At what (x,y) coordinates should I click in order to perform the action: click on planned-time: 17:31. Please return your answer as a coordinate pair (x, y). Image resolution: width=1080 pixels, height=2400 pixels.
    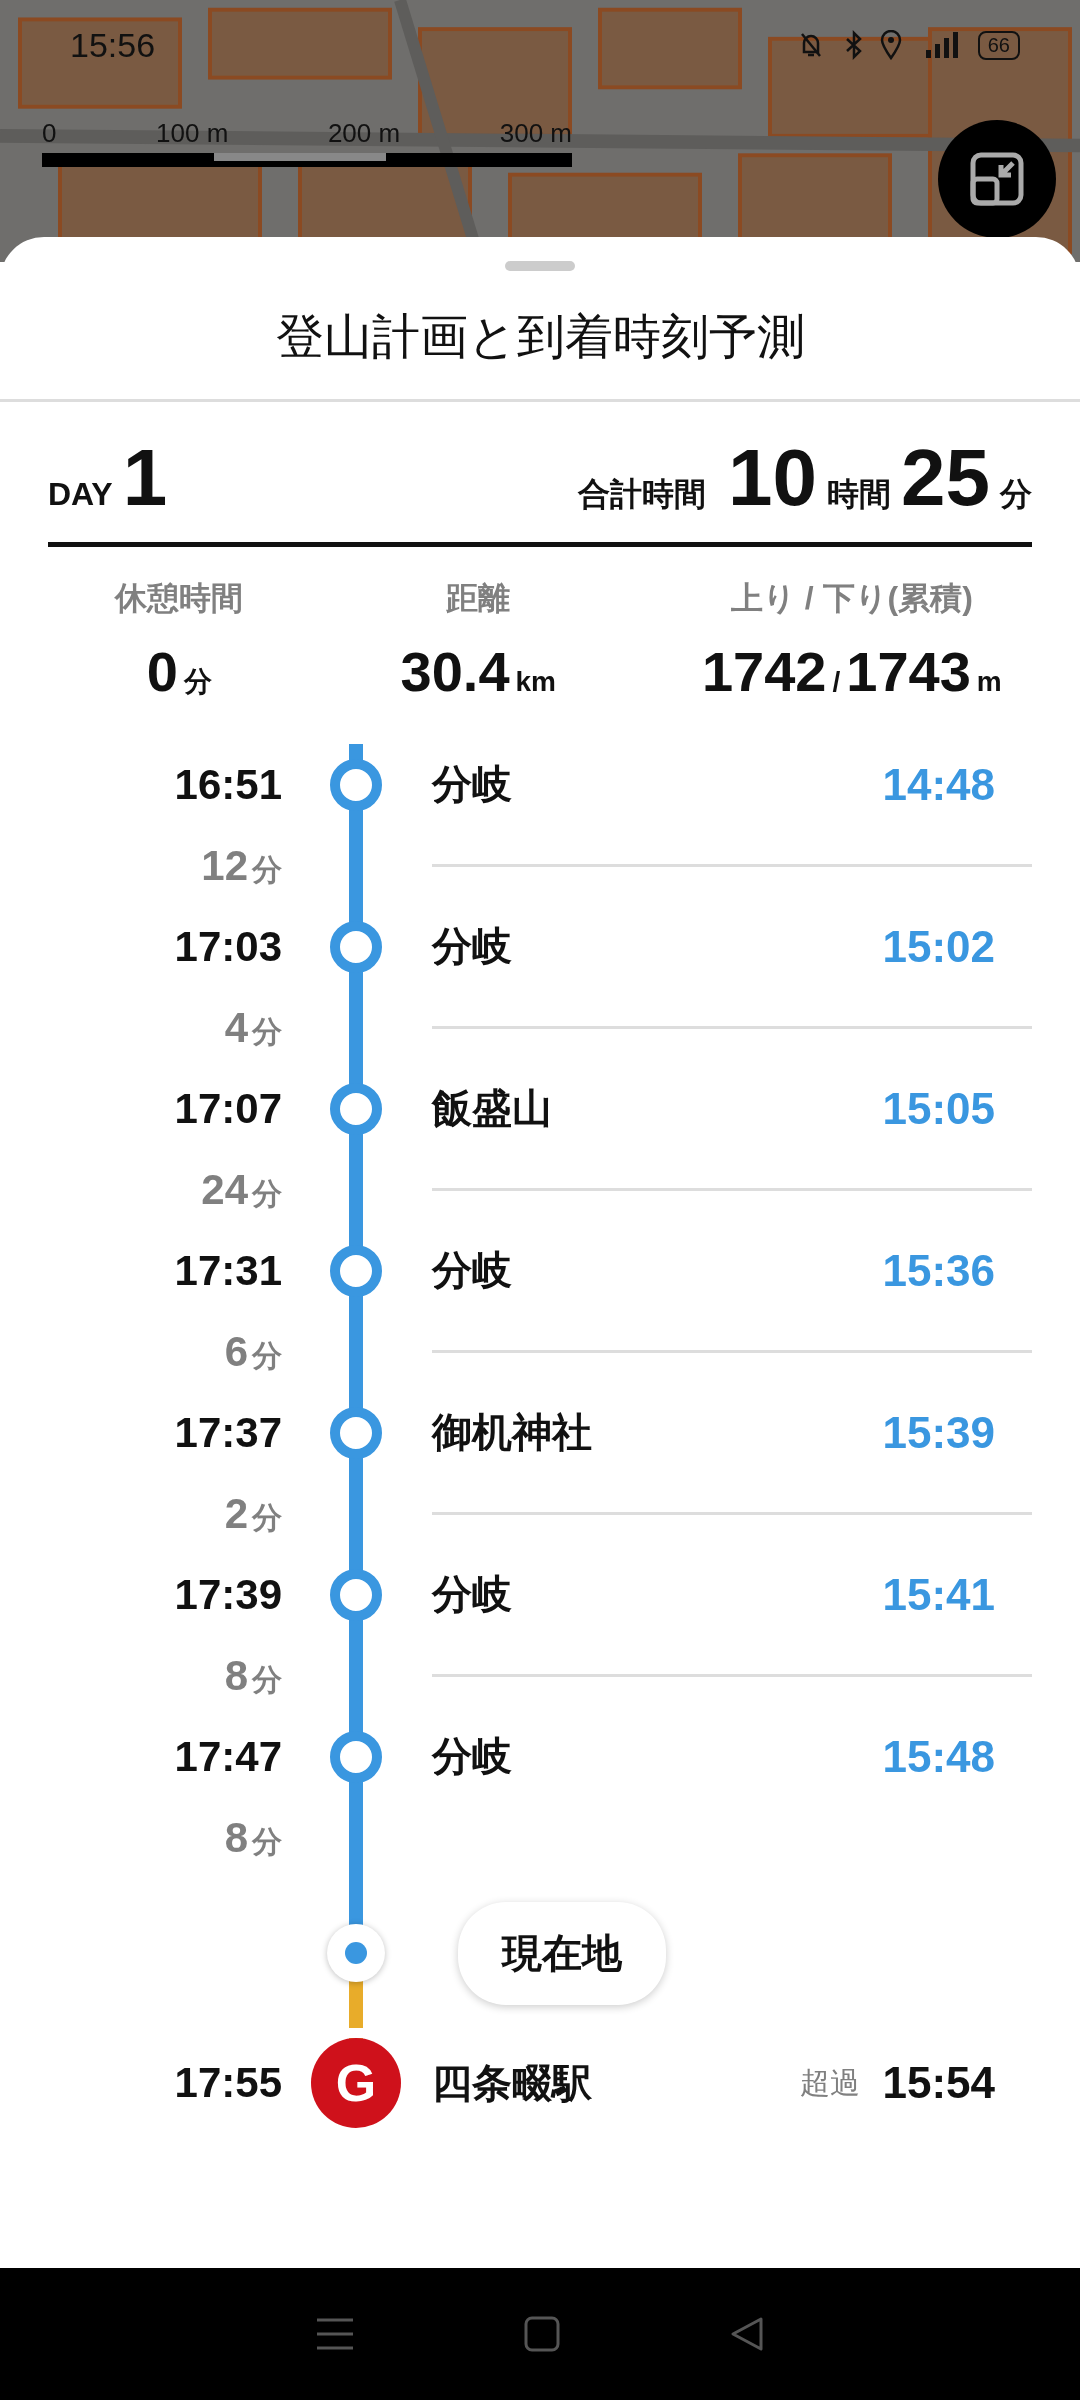
    Looking at the image, I should click on (228, 1270).